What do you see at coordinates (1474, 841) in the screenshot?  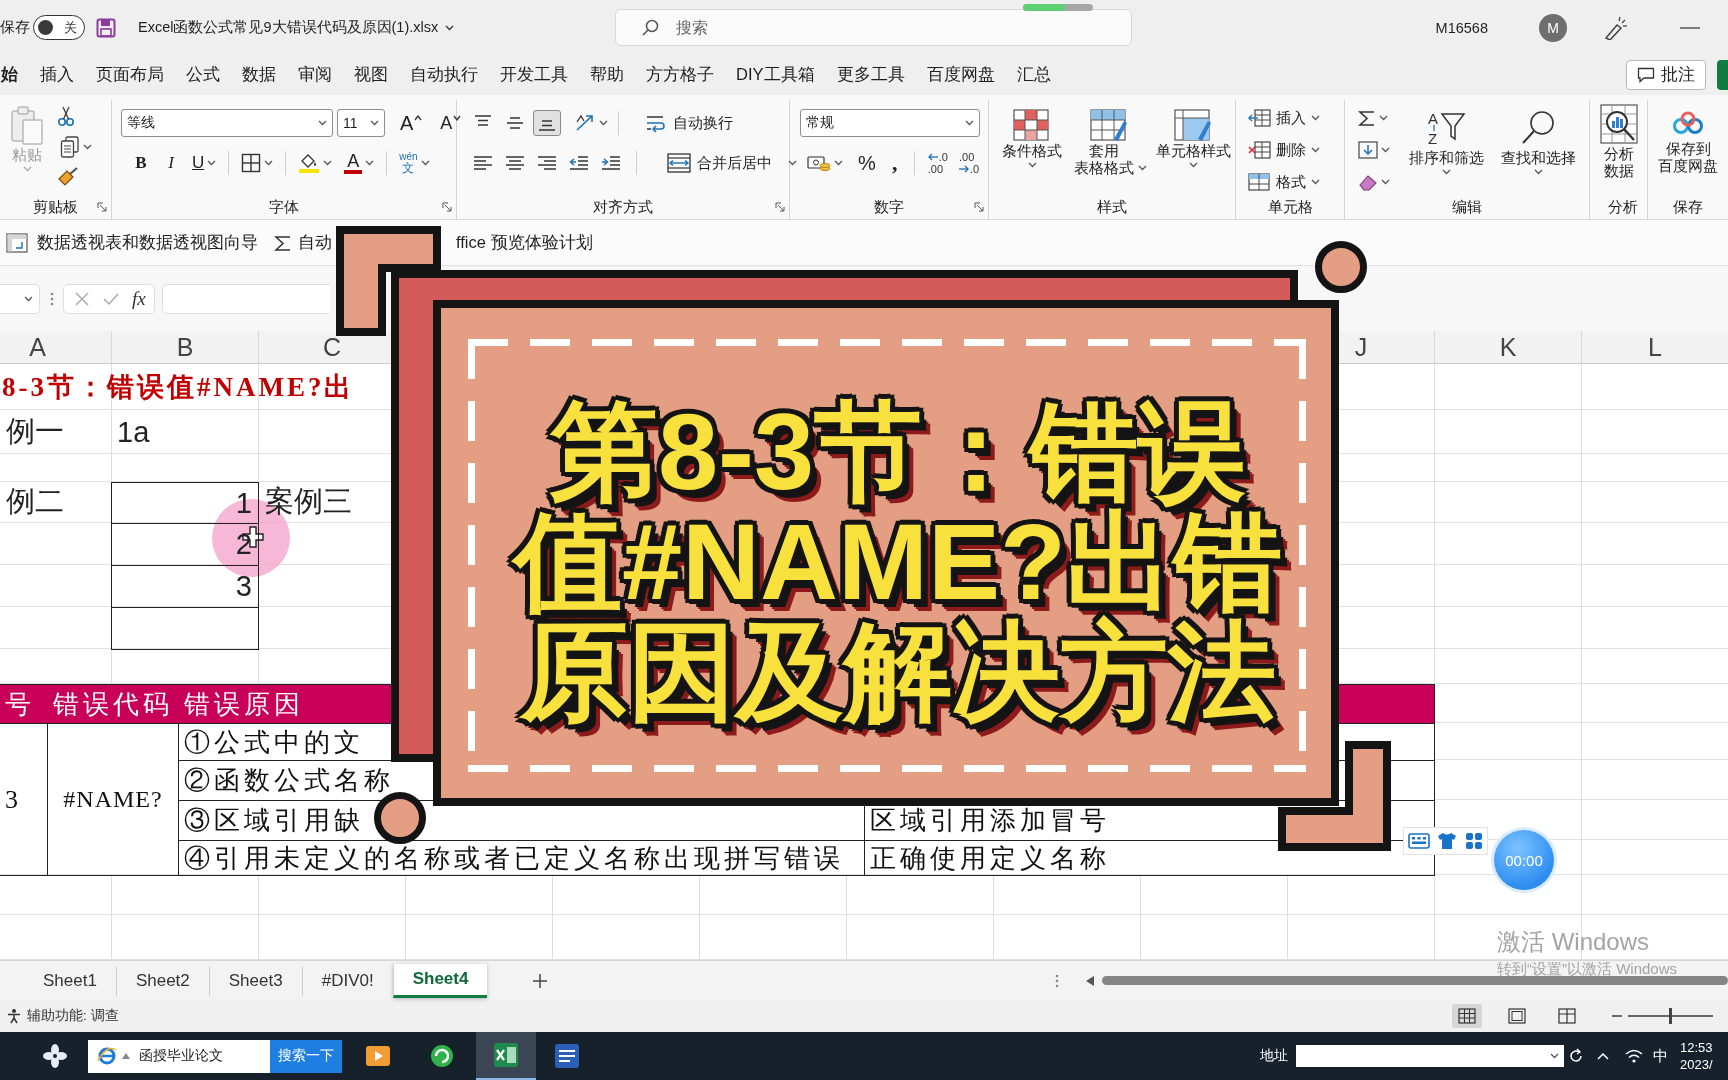 I see `four-squares-icon` at bounding box center [1474, 841].